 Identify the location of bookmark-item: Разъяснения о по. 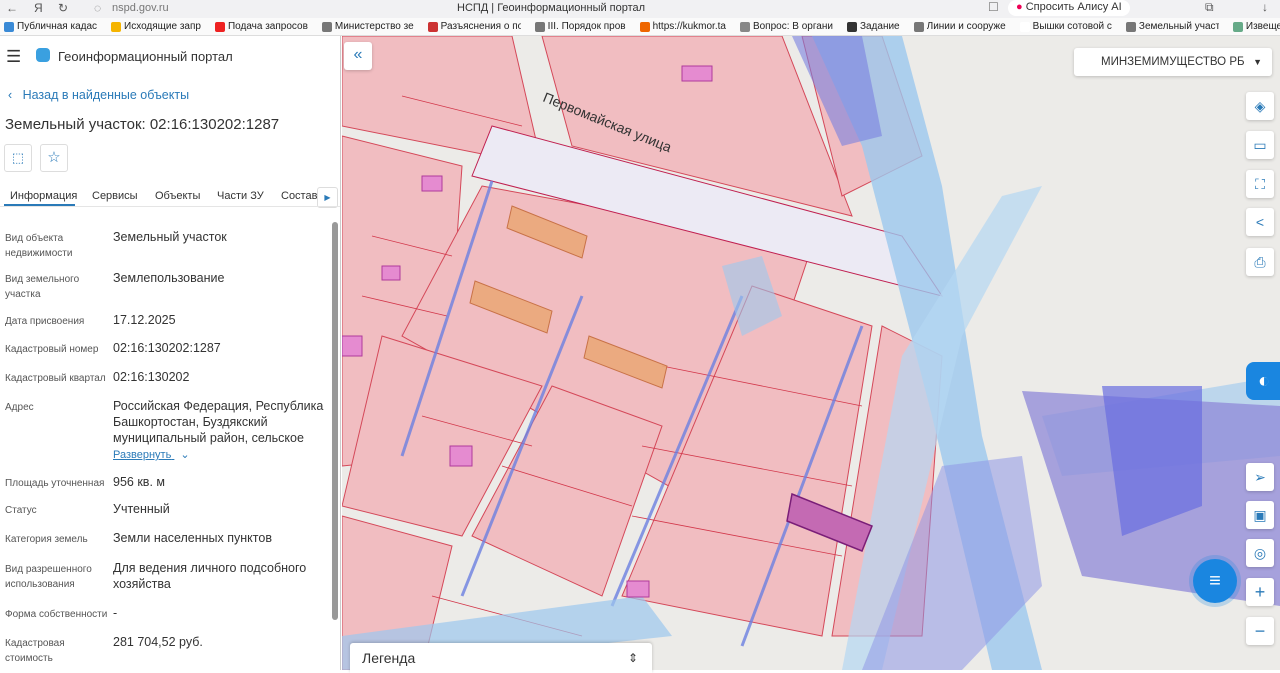
(474, 26).